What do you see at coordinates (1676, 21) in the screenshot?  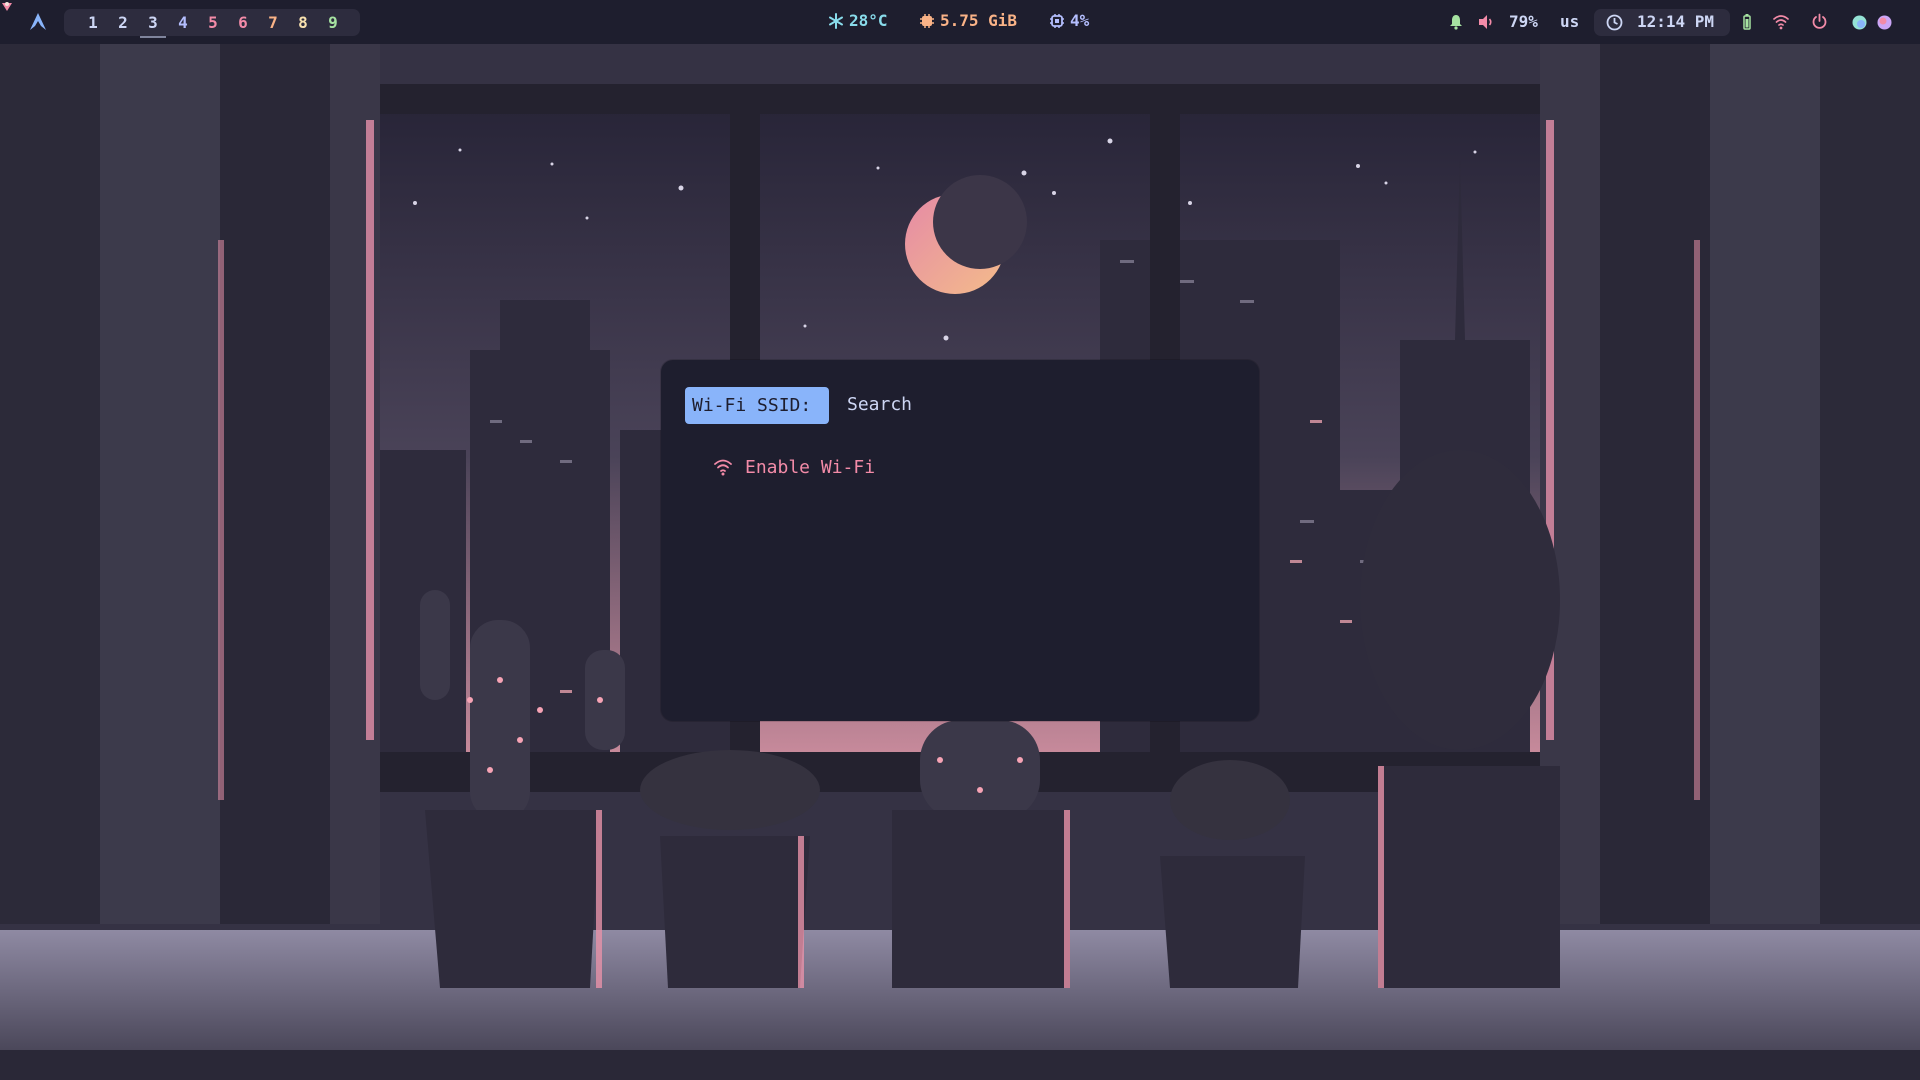 I see `clock-time: 12:14 PM` at bounding box center [1676, 21].